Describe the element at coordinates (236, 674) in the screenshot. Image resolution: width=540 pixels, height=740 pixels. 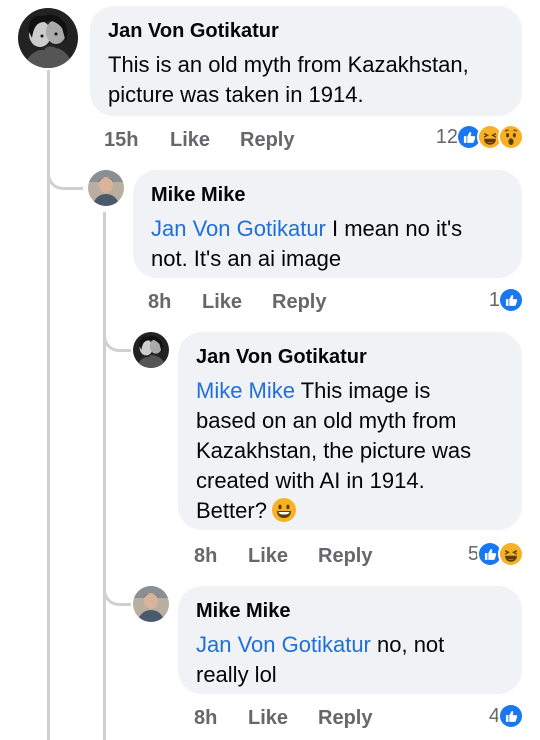
I see `comment-text-line: really lol` at that location.